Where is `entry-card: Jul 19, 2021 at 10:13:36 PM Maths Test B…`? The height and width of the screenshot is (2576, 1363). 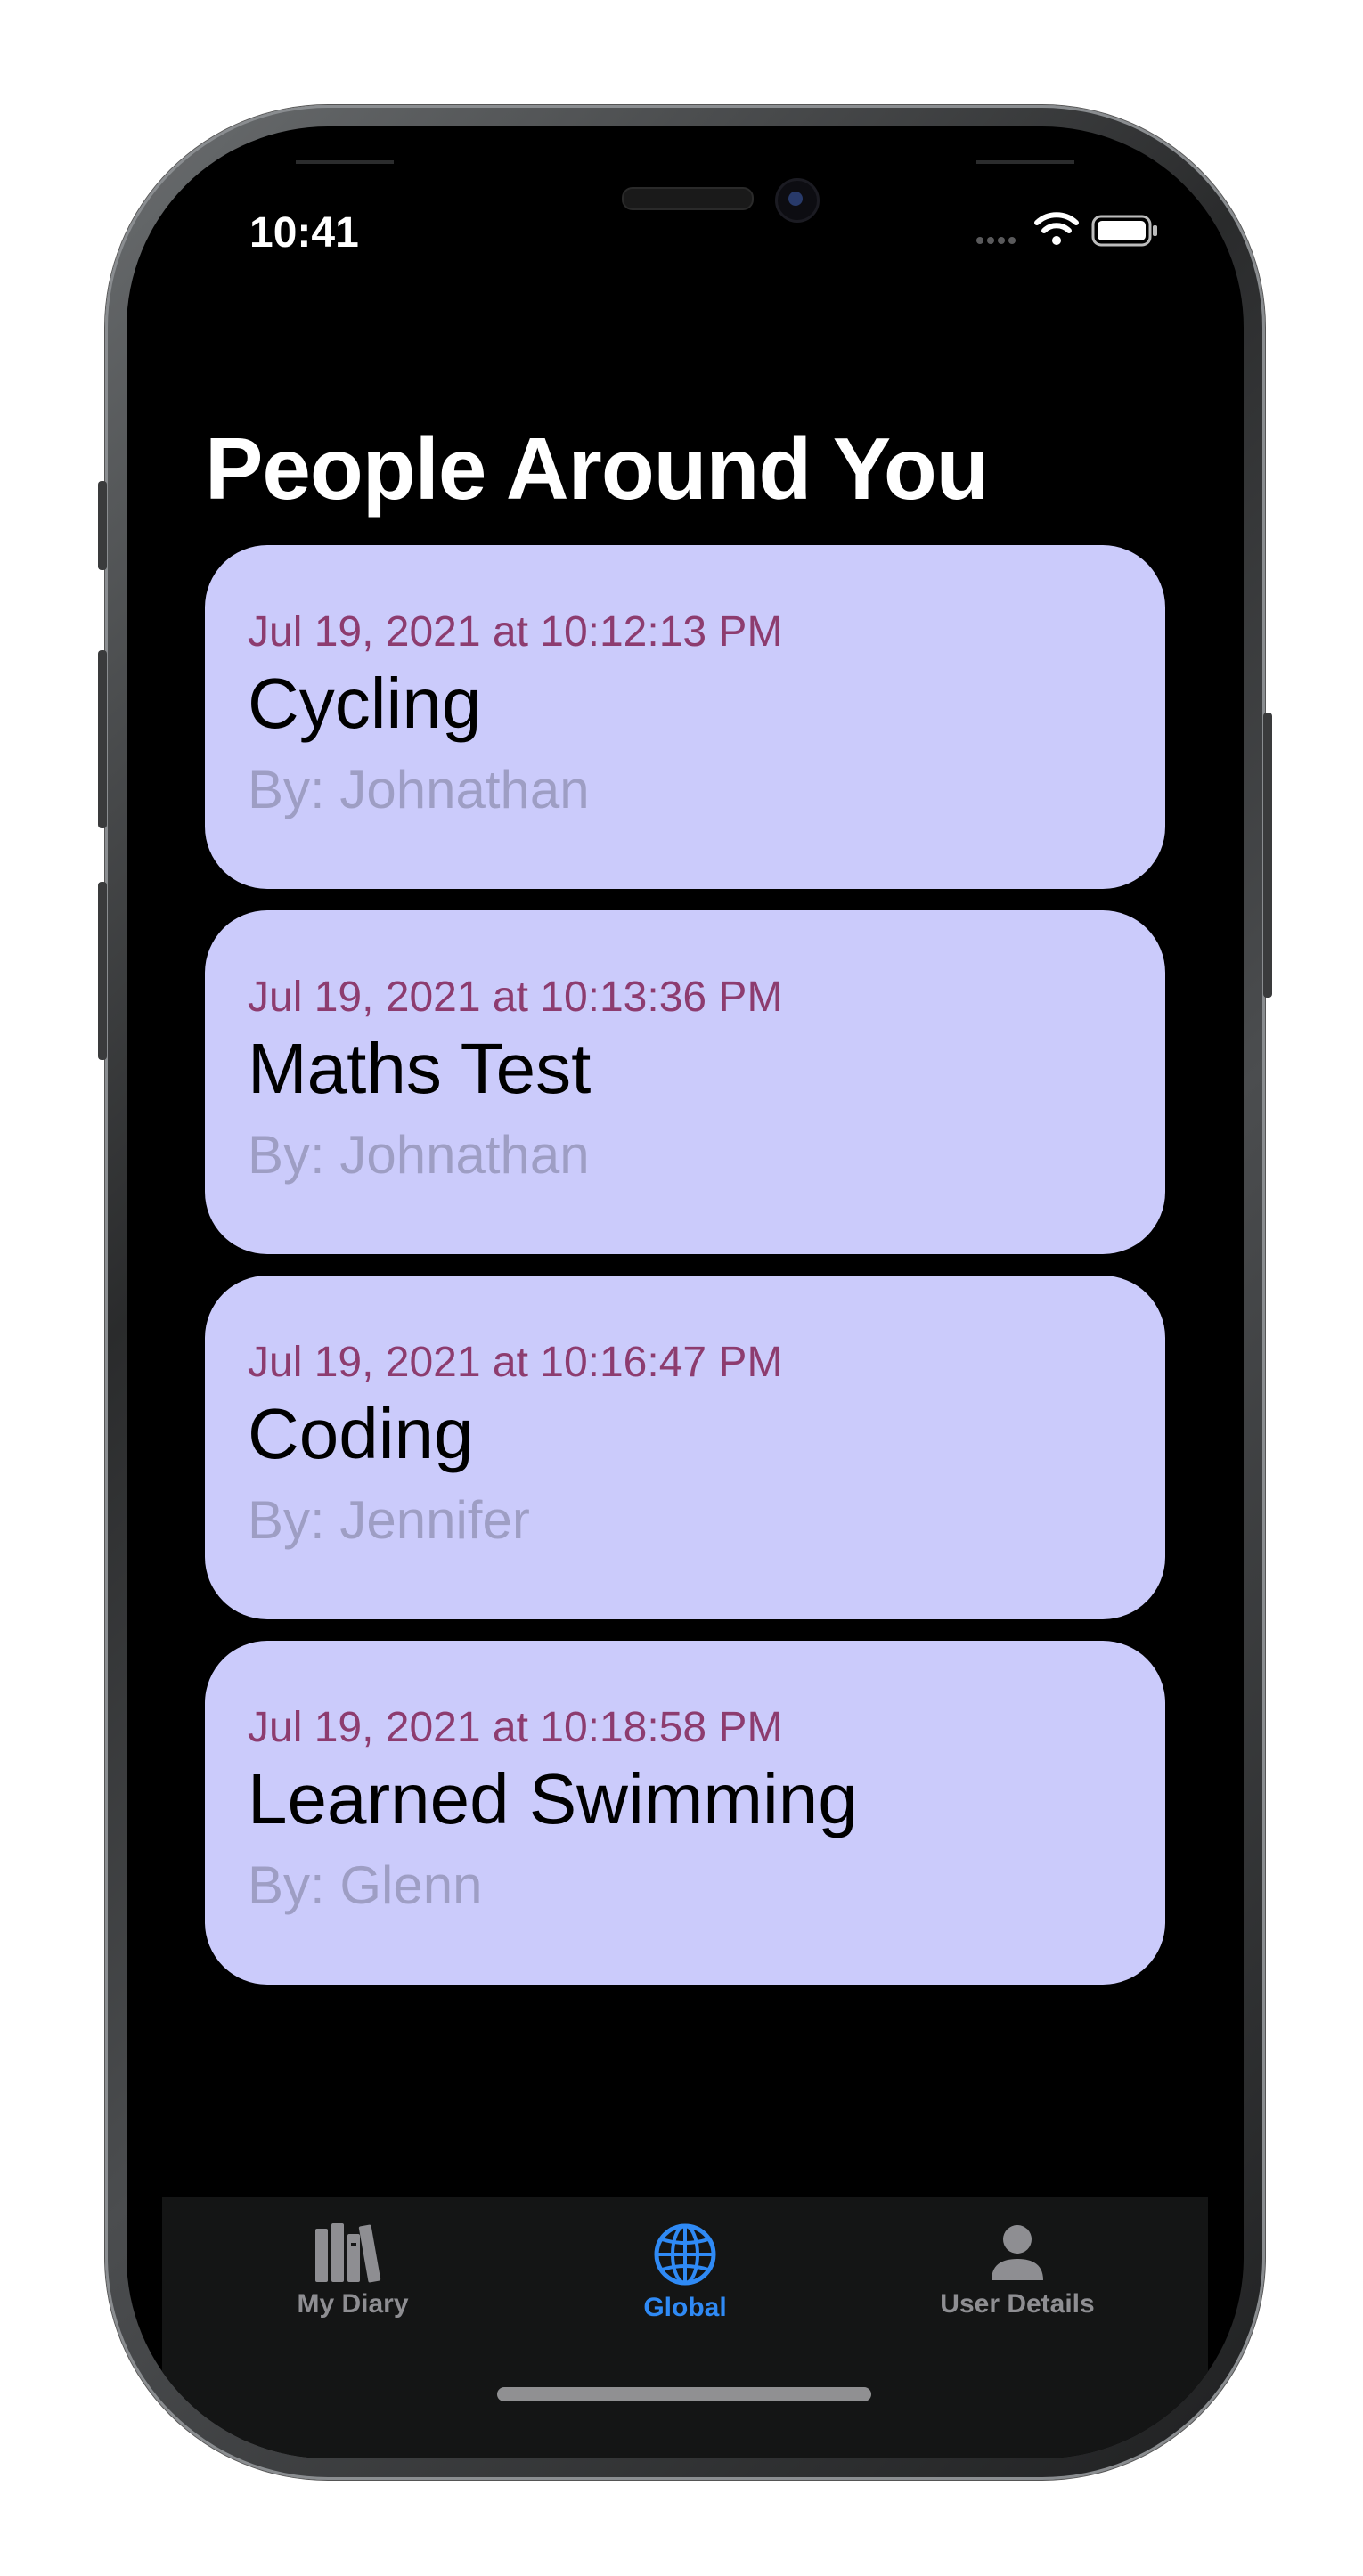
entry-card: Jul 19, 2021 at 10:13:36 PM Maths Test B… is located at coordinates (685, 1082).